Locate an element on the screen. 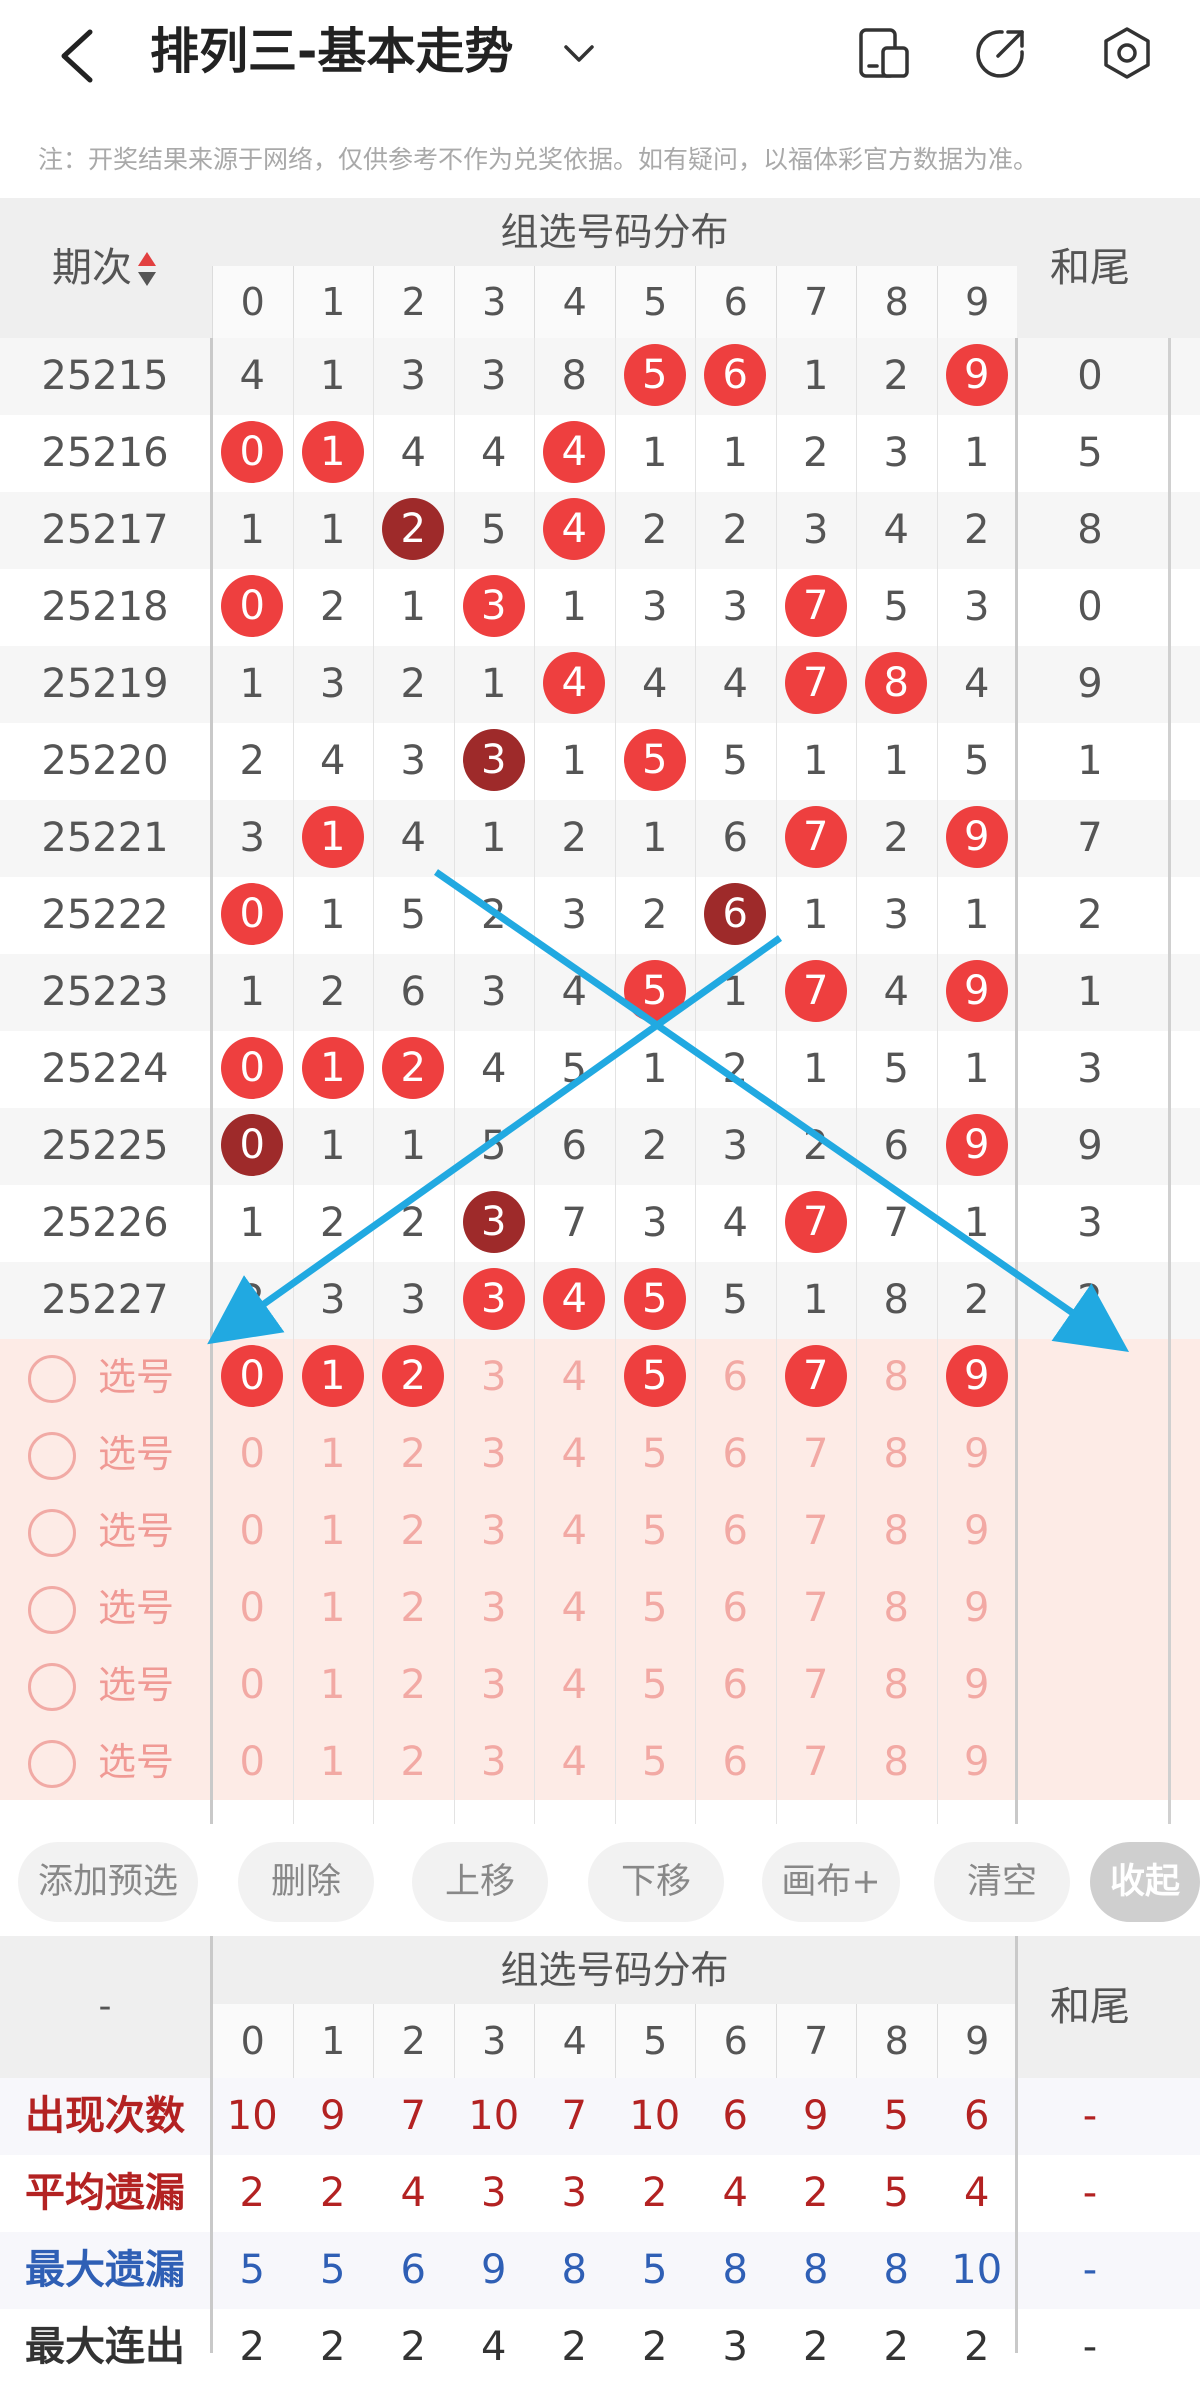 This screenshot has height=2386, width=1200. delete-button: 删除 is located at coordinates (306, 1882).